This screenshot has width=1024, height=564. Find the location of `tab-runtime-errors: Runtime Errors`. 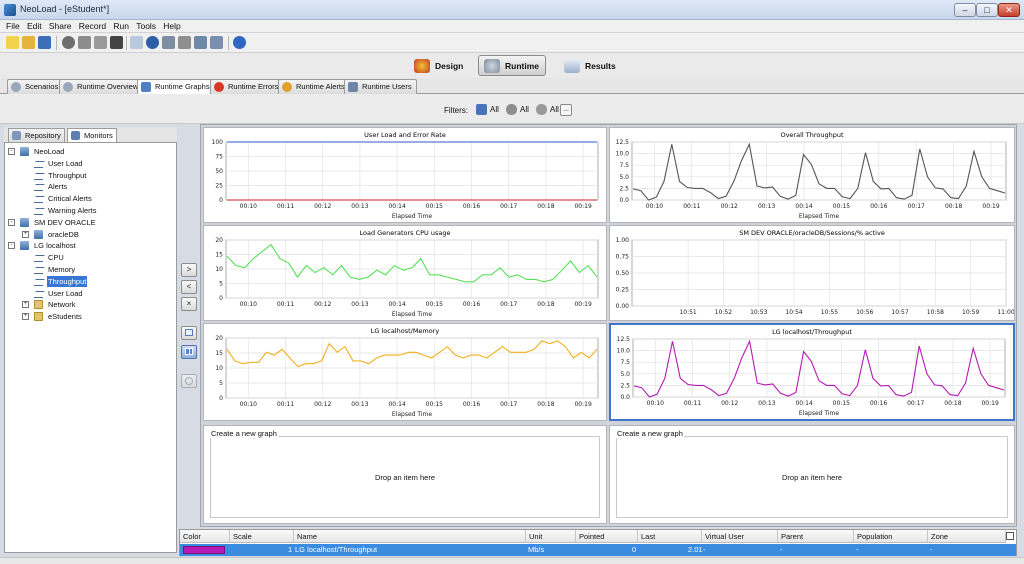

tab-runtime-errors: Runtime Errors is located at coordinates (247, 86).